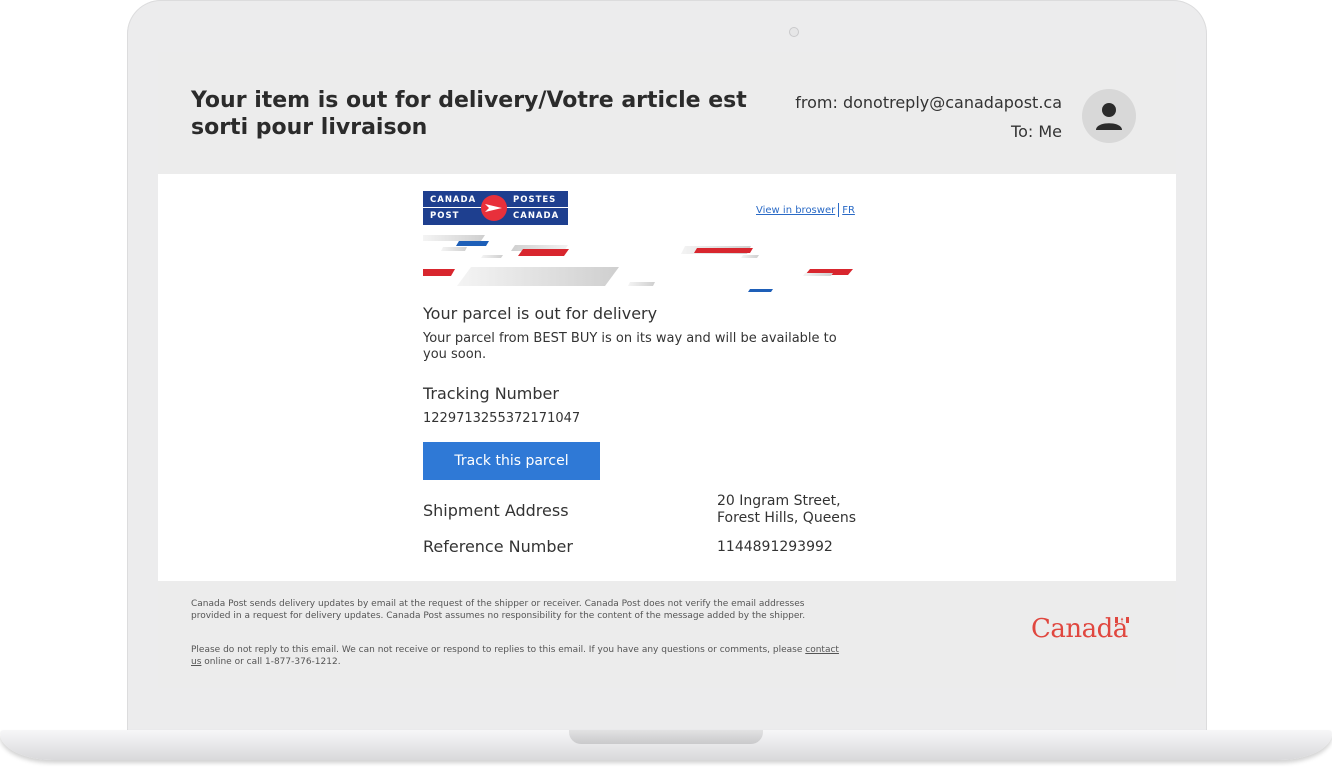 This screenshot has width=1332, height=768. Describe the element at coordinates (848, 210) in the screenshot. I see `french-link: FR` at that location.